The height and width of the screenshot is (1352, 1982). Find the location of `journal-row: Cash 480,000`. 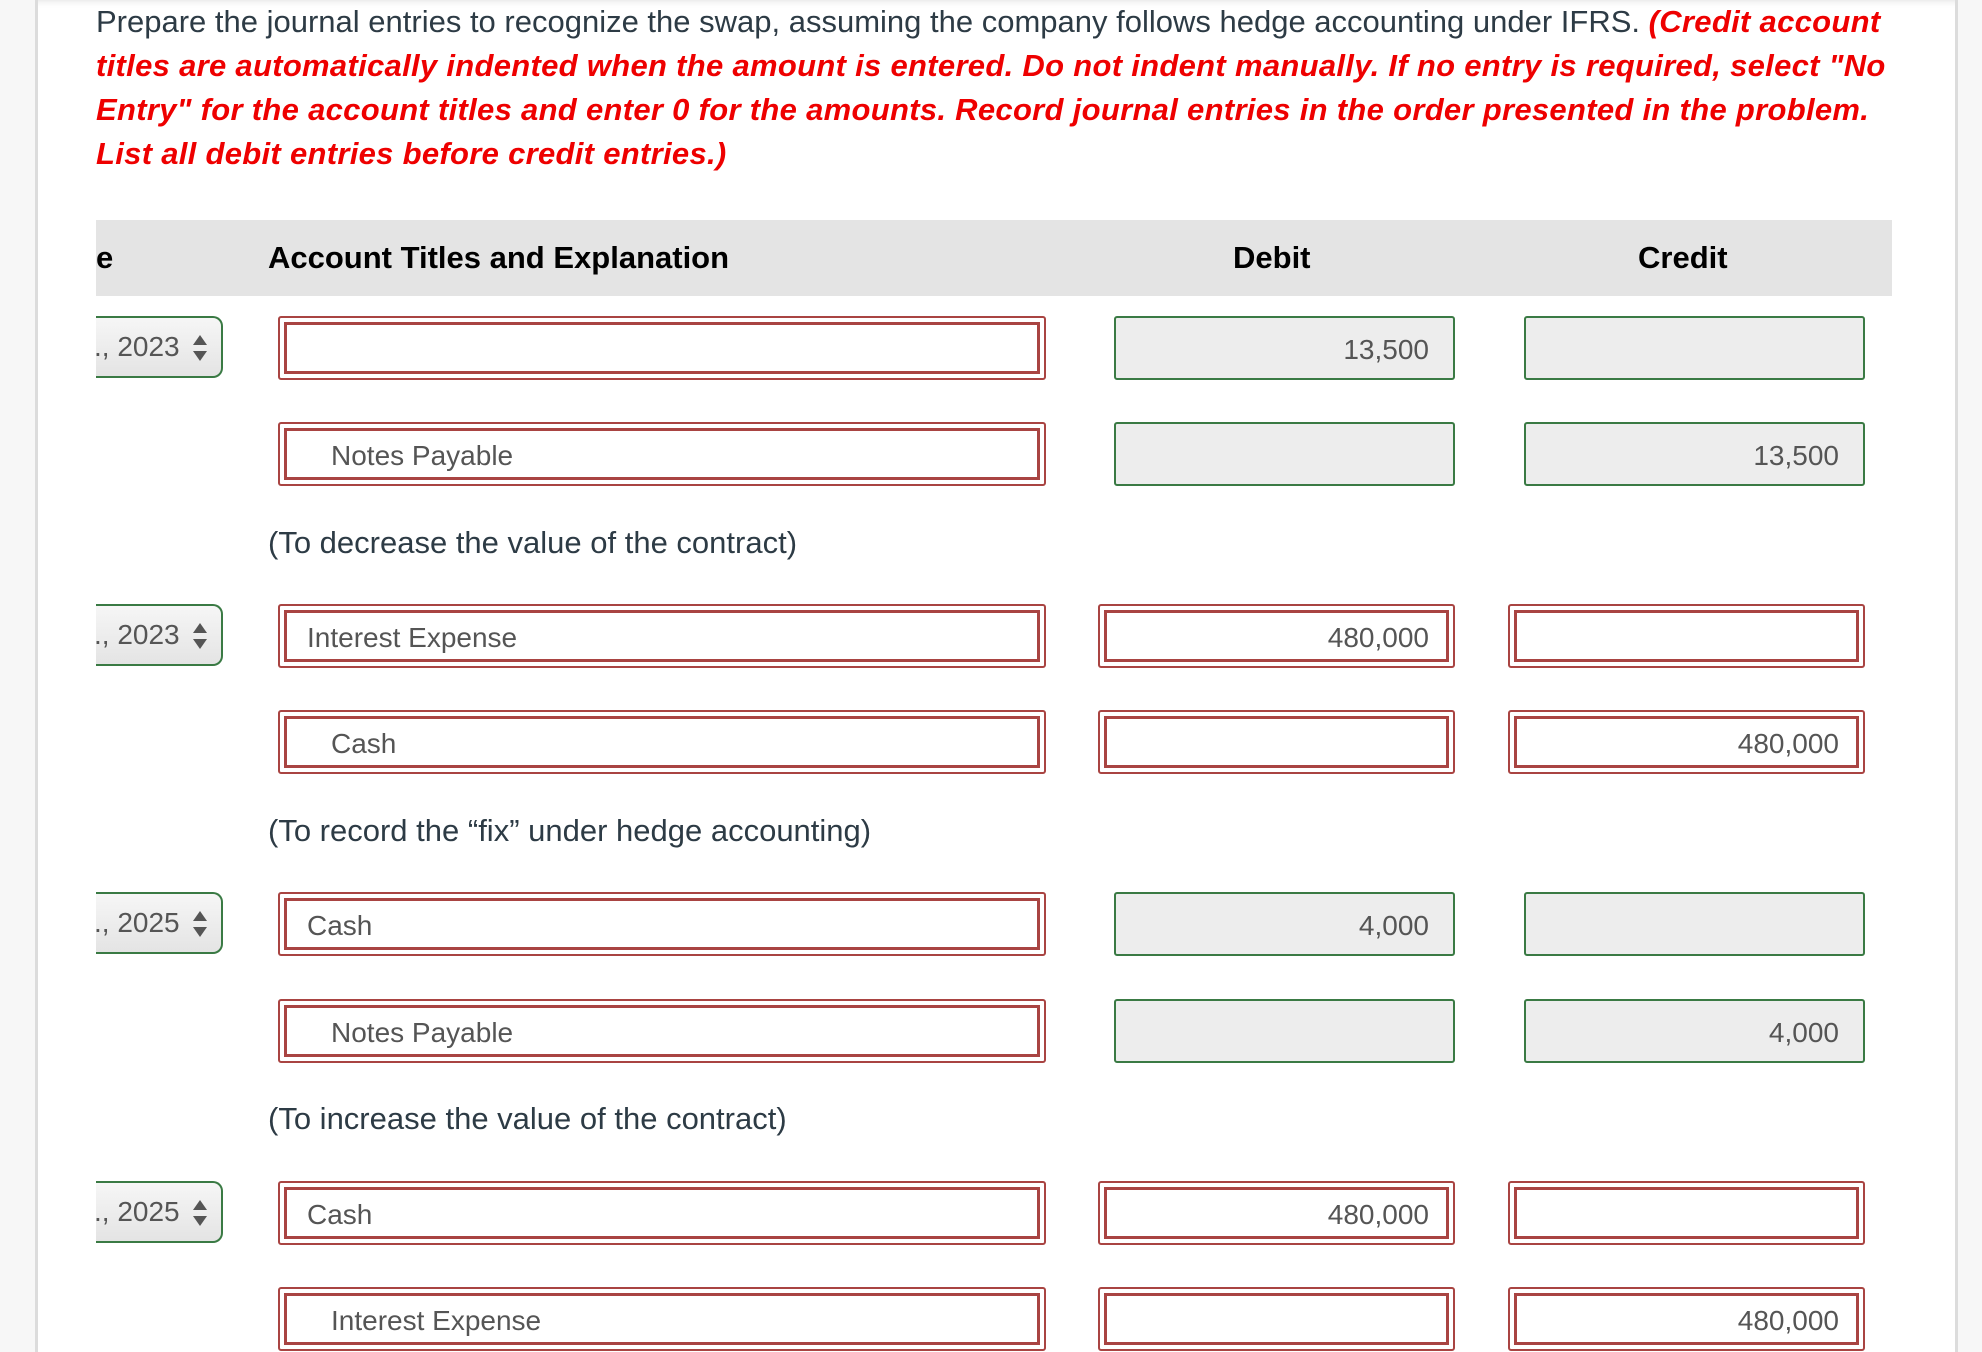

journal-row: Cash 480,000 is located at coordinates (991, 742).